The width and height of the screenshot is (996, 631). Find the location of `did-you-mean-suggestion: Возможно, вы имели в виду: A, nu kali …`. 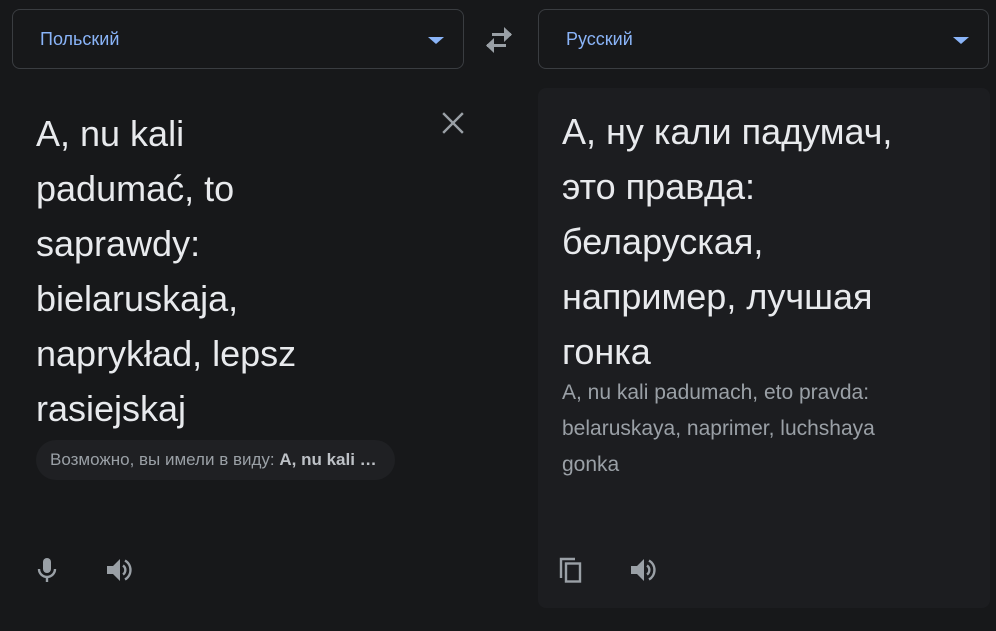

did-you-mean-suggestion: Возможно, вы имели в виду: A, nu kali … is located at coordinates (215, 460).